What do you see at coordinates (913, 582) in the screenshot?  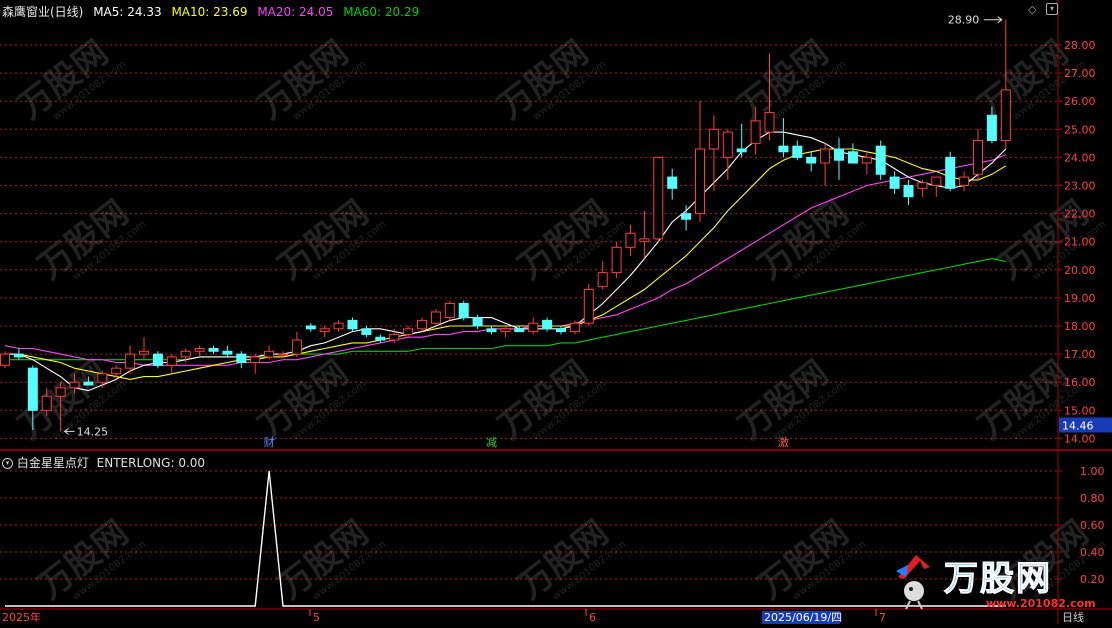 I see `rocket-logo-icon` at bounding box center [913, 582].